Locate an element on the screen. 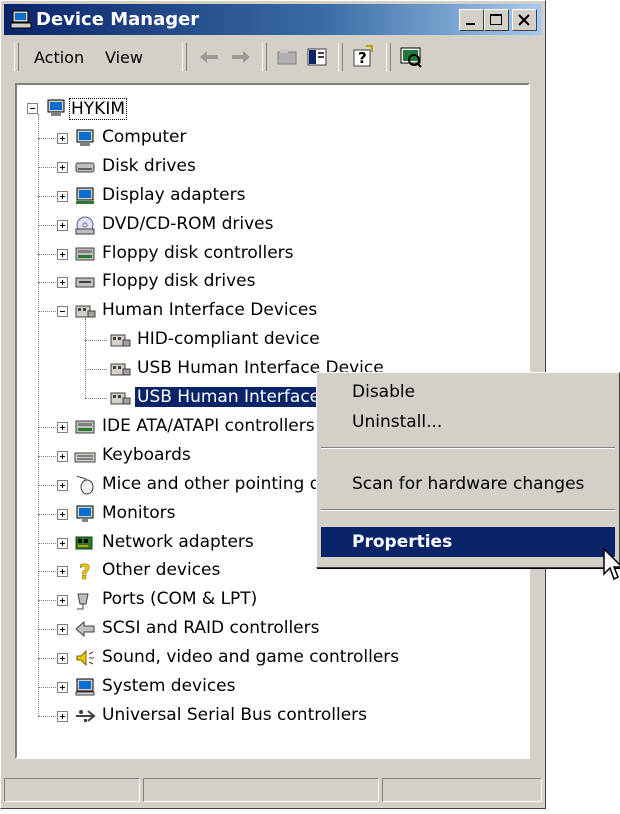  close-button is located at coordinates (524, 20).